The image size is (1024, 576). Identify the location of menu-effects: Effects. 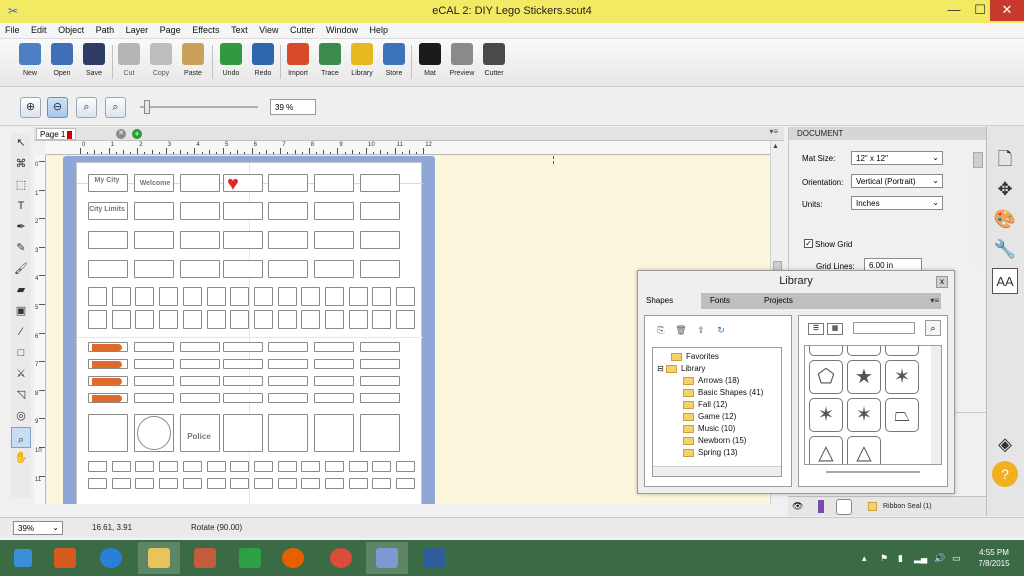
(205, 29).